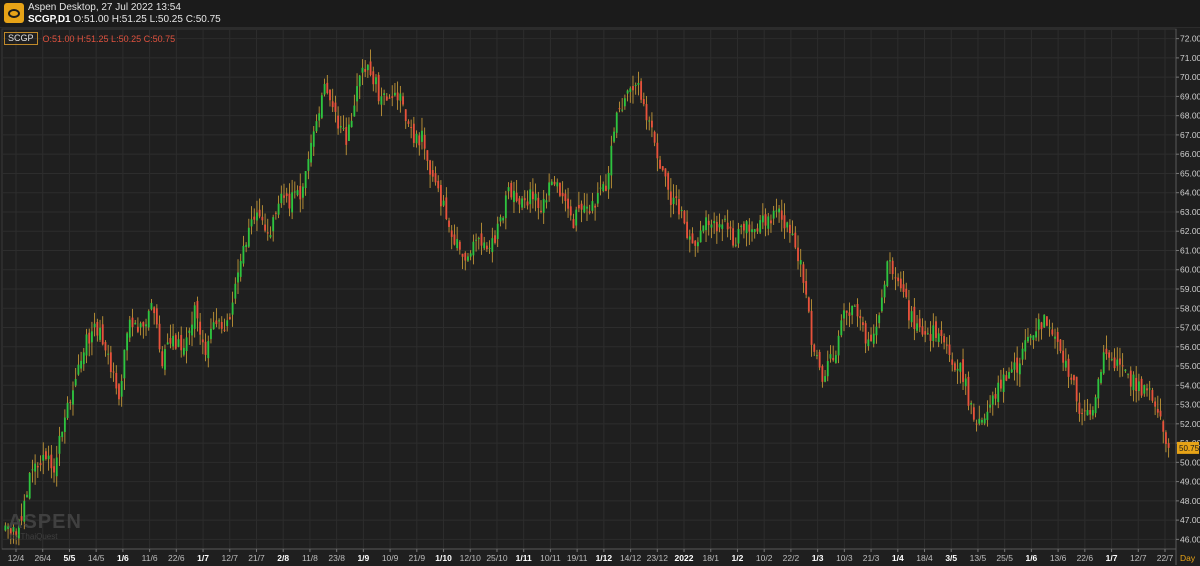 This screenshot has height=566, width=1200. What do you see at coordinates (710, 558) in the screenshot?
I see `x-tick-label: 18/1` at bounding box center [710, 558].